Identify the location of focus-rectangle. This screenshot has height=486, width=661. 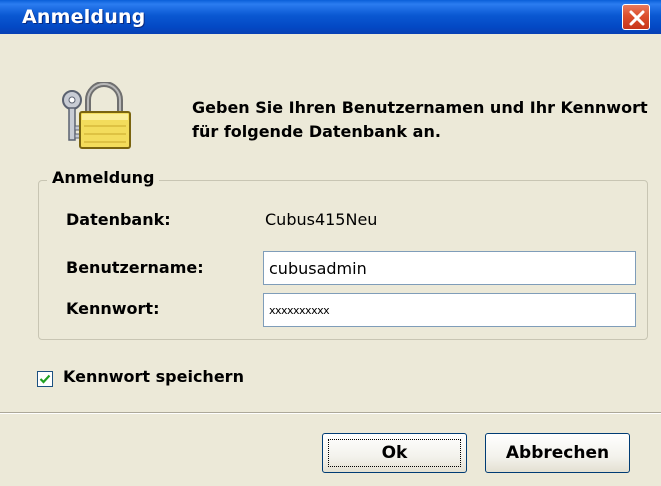
(394, 453).